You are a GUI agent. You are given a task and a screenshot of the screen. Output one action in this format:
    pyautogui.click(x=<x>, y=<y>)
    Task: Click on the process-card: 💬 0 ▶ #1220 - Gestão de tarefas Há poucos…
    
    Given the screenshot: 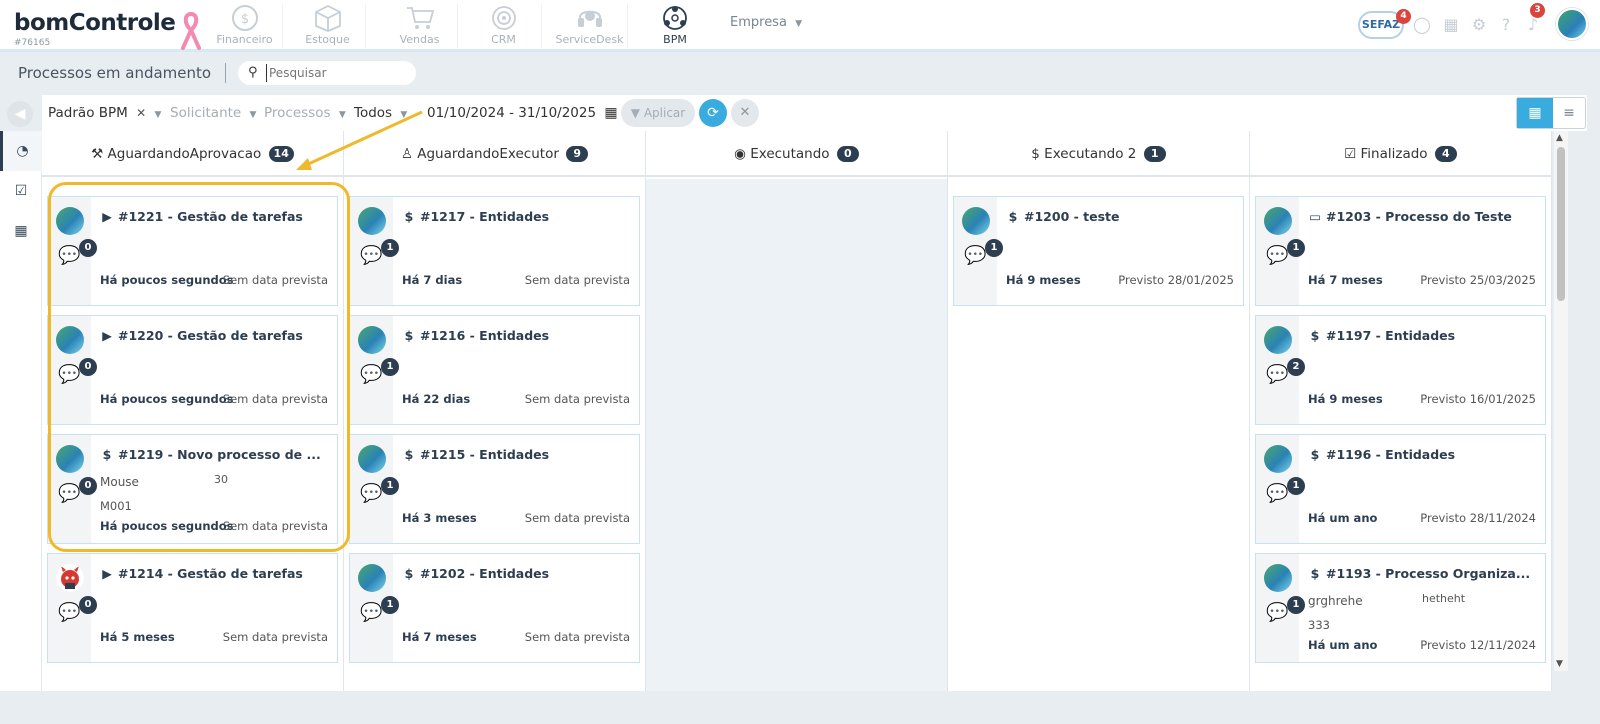 What is the action you would take?
    pyautogui.click(x=192, y=370)
    